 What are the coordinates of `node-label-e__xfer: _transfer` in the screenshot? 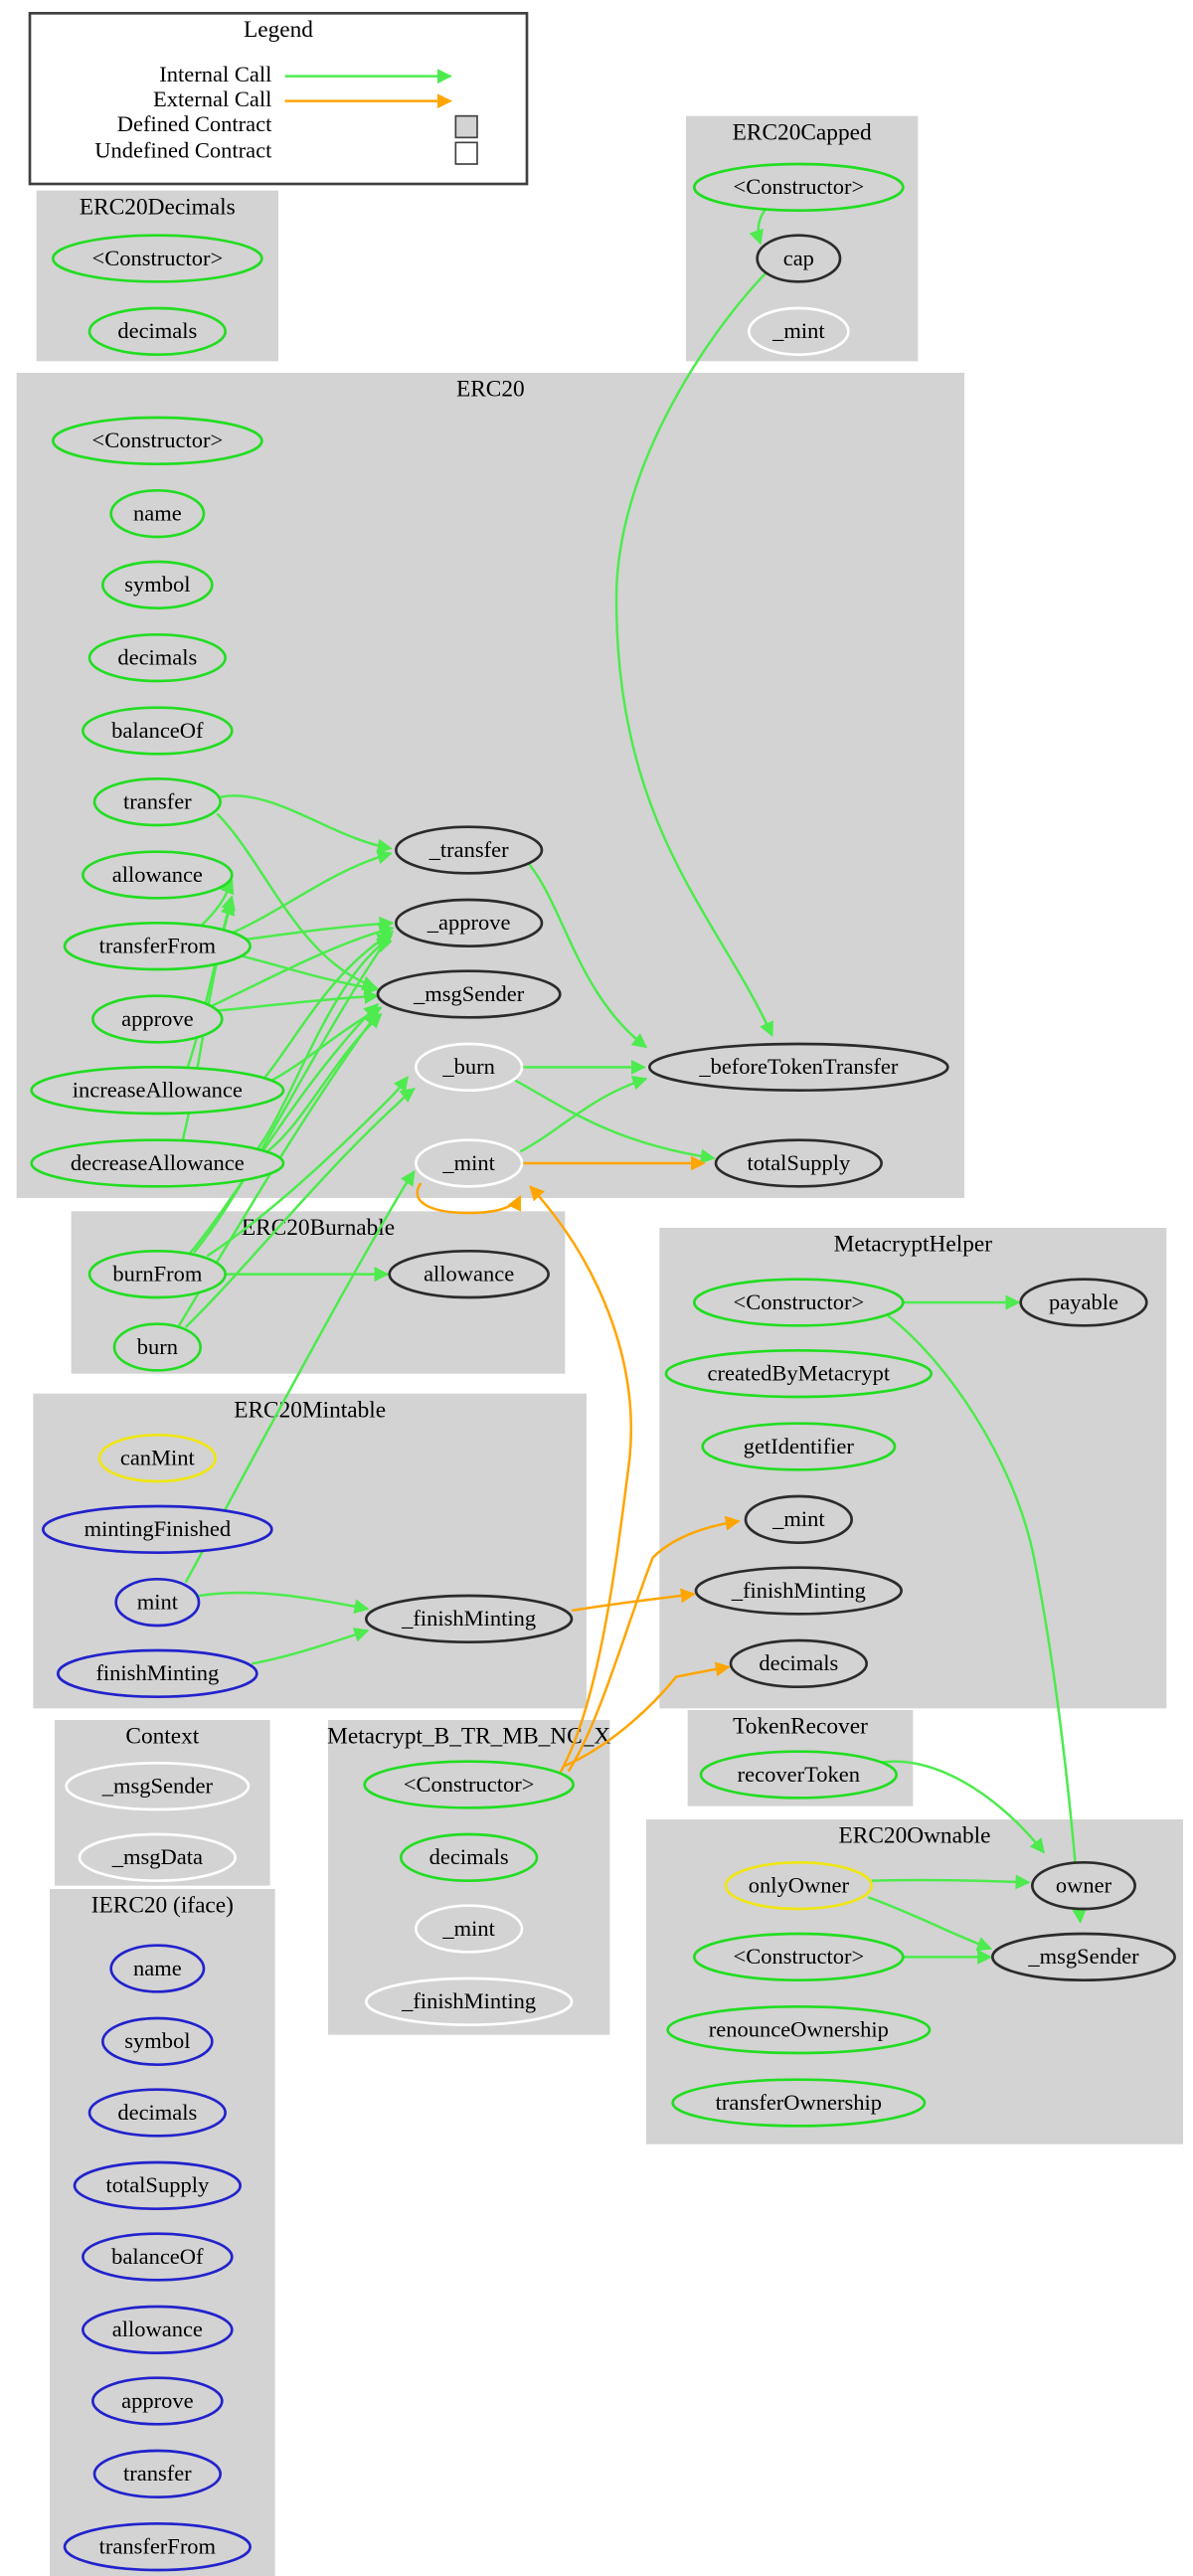 It's located at (468, 849).